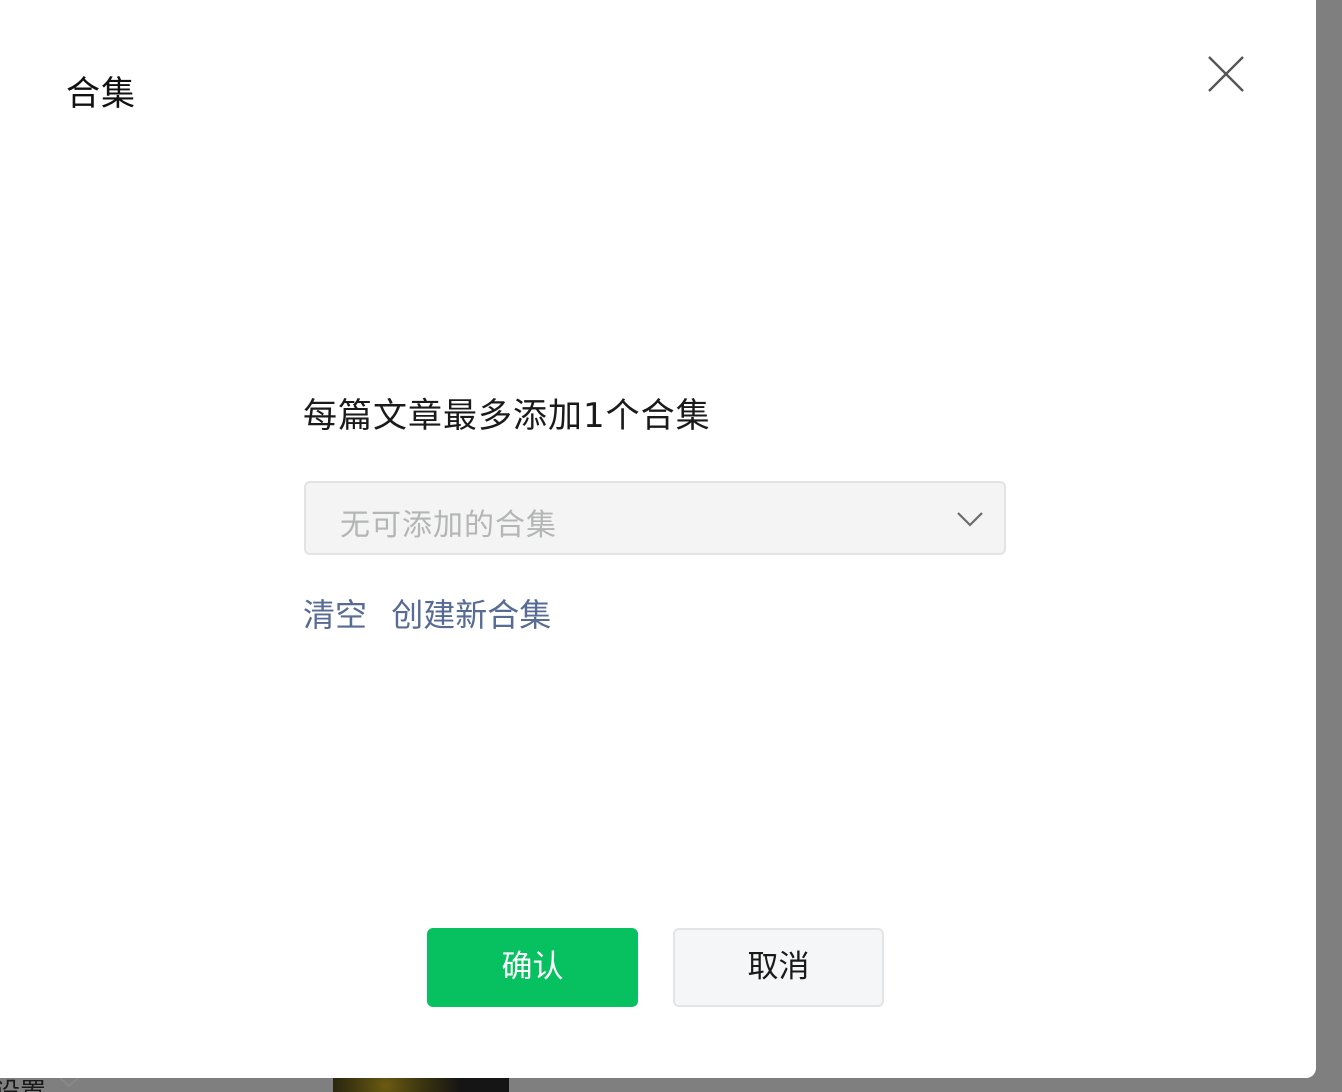 This screenshot has height=1092, width=1342. Describe the element at coordinates (532, 967) in the screenshot. I see `confirm-button: 确认` at that location.